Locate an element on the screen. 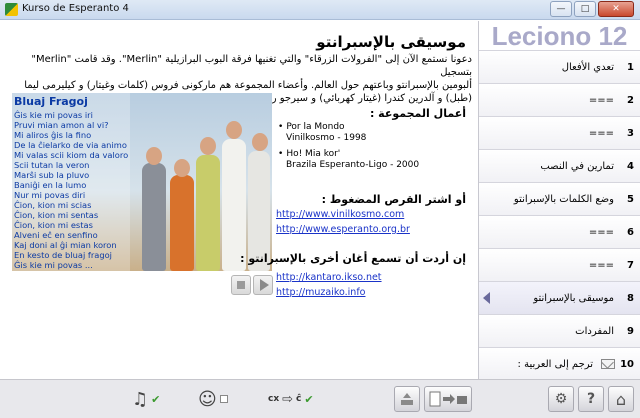 The width and height of the screenshot is (640, 418). nav-item-number: 4 is located at coordinates (630, 166).